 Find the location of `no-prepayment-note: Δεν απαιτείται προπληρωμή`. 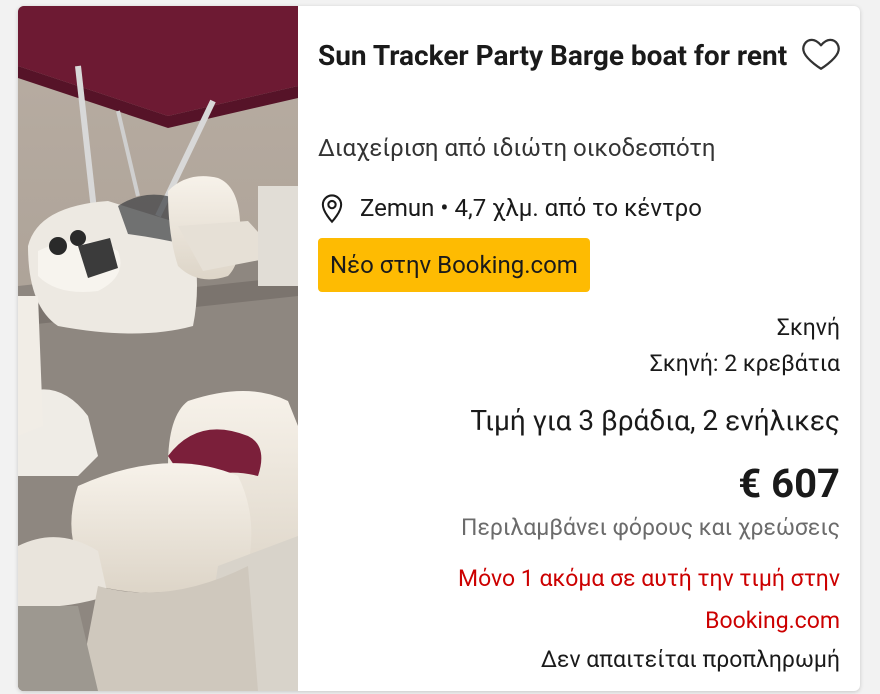

no-prepayment-note: Δεν απαιτείται προπληρωμή is located at coordinates (690, 659).